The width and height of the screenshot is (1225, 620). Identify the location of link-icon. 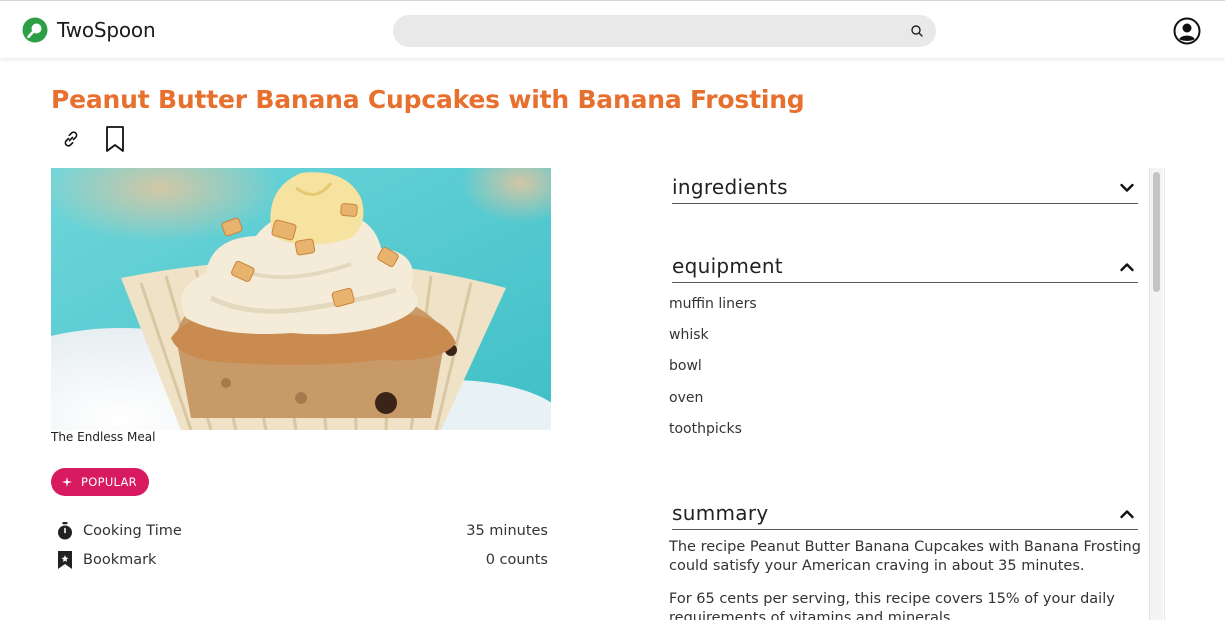
(71, 139).